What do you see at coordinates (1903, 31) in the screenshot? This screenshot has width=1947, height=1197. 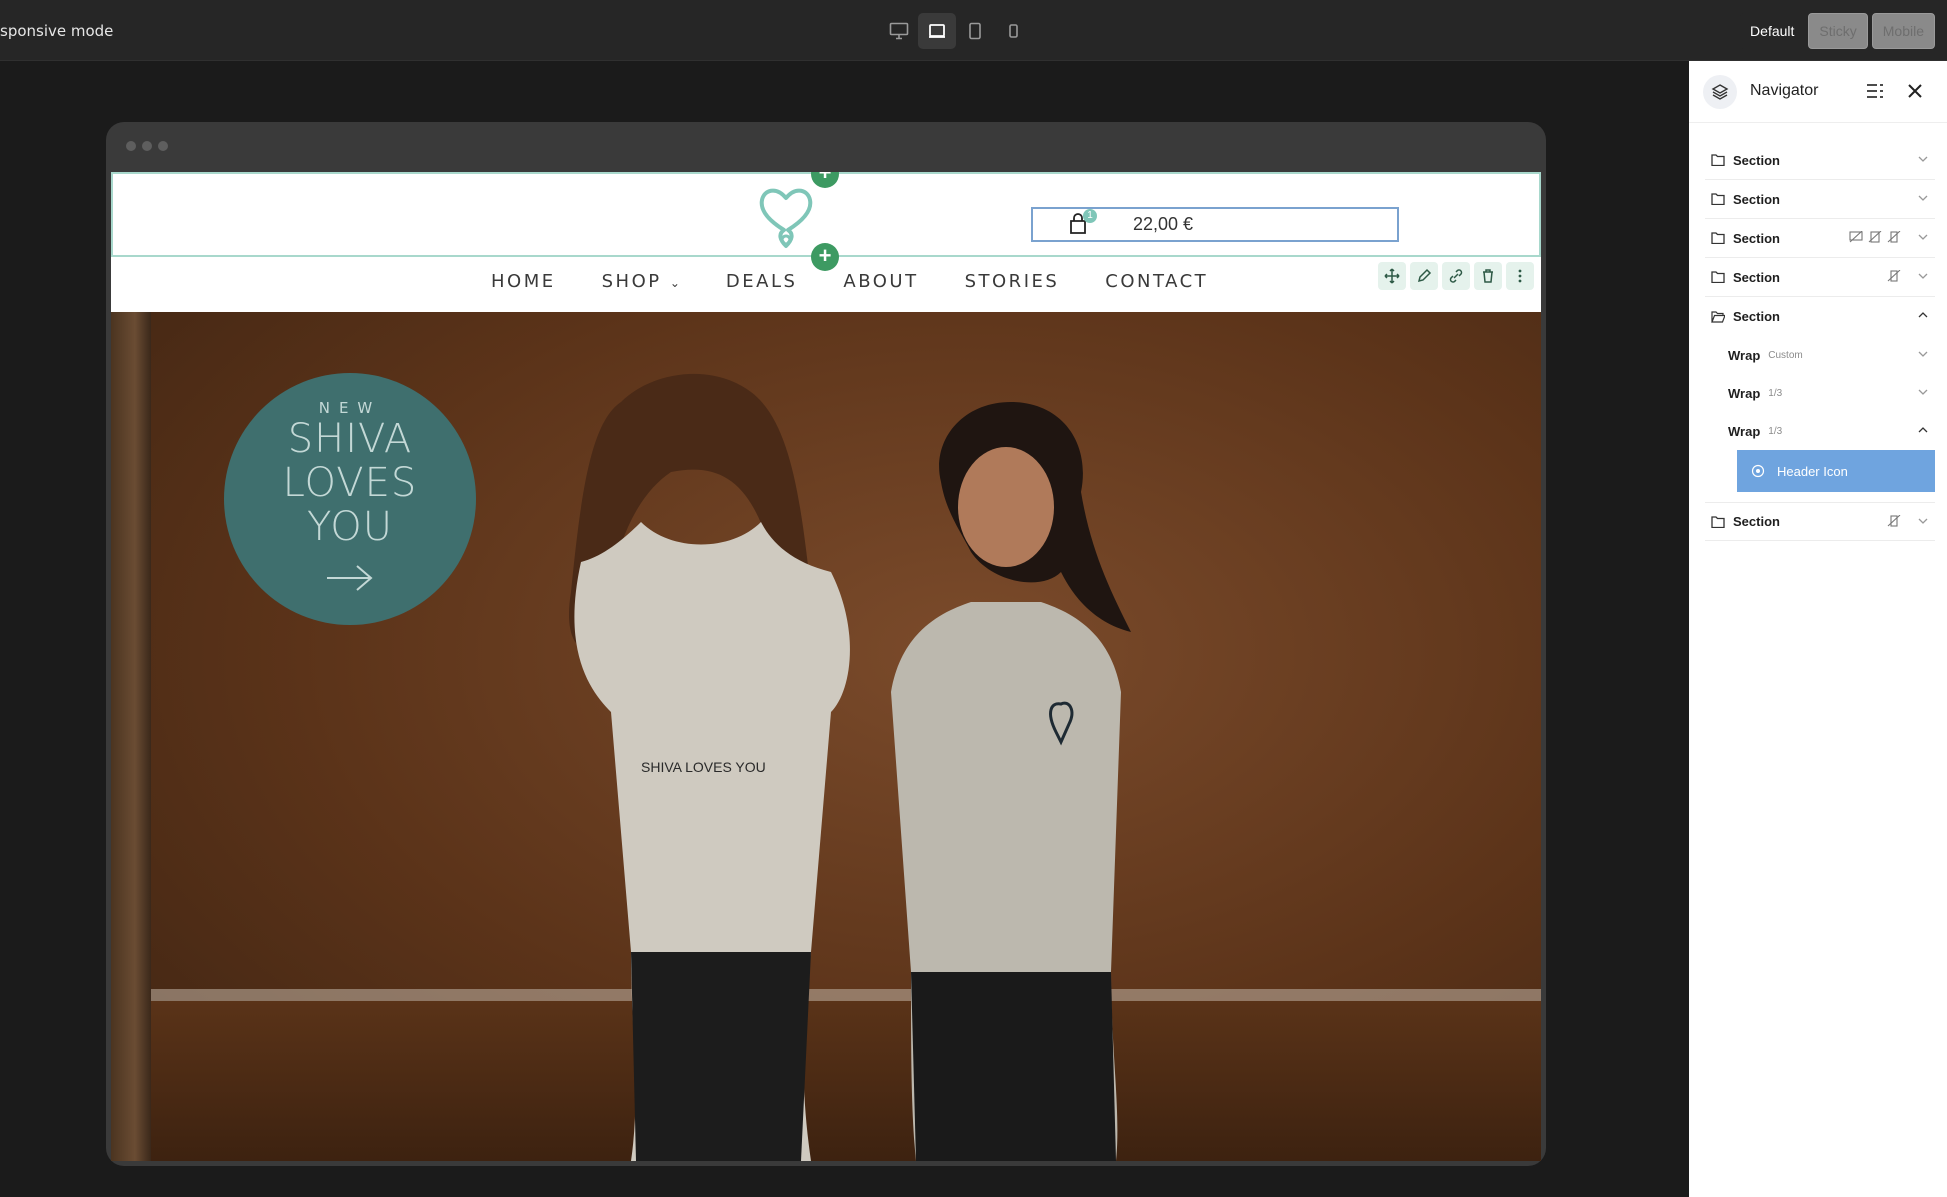 I see `mobile-state-button: Mobile` at bounding box center [1903, 31].